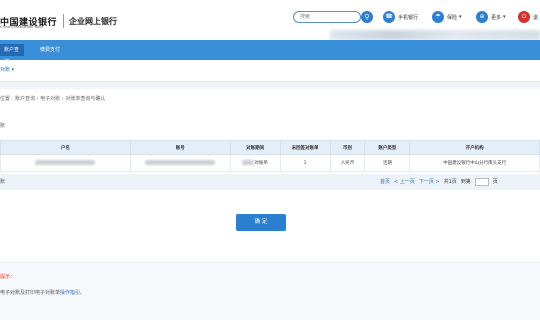 The width and height of the screenshot is (540, 320). I want to click on cell-account-type: 活期, so click(387, 163).